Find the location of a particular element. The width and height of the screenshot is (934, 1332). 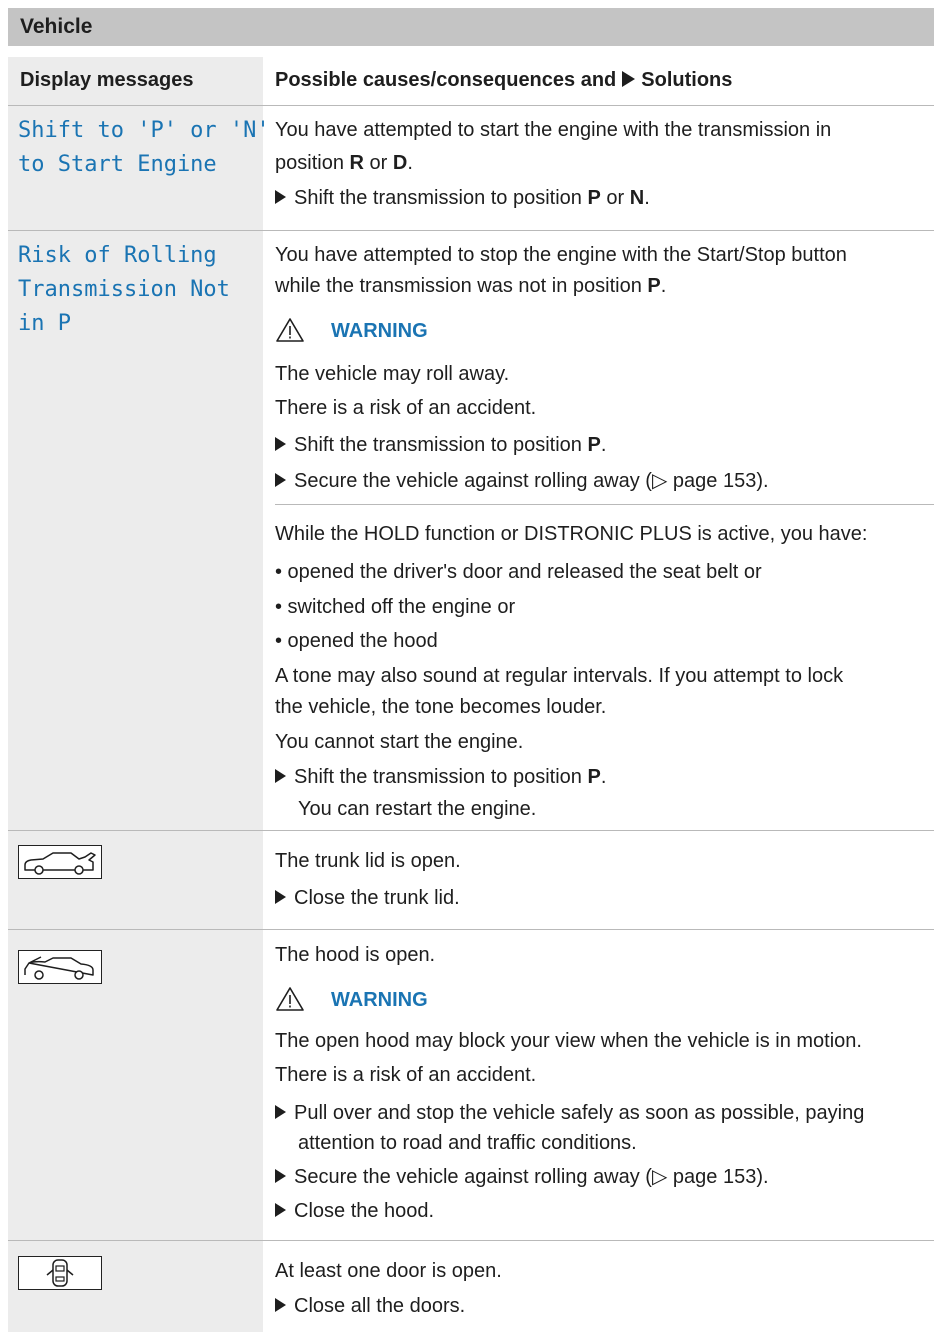

solution-step: Close the trunk lid. is located at coordinates (367, 898).